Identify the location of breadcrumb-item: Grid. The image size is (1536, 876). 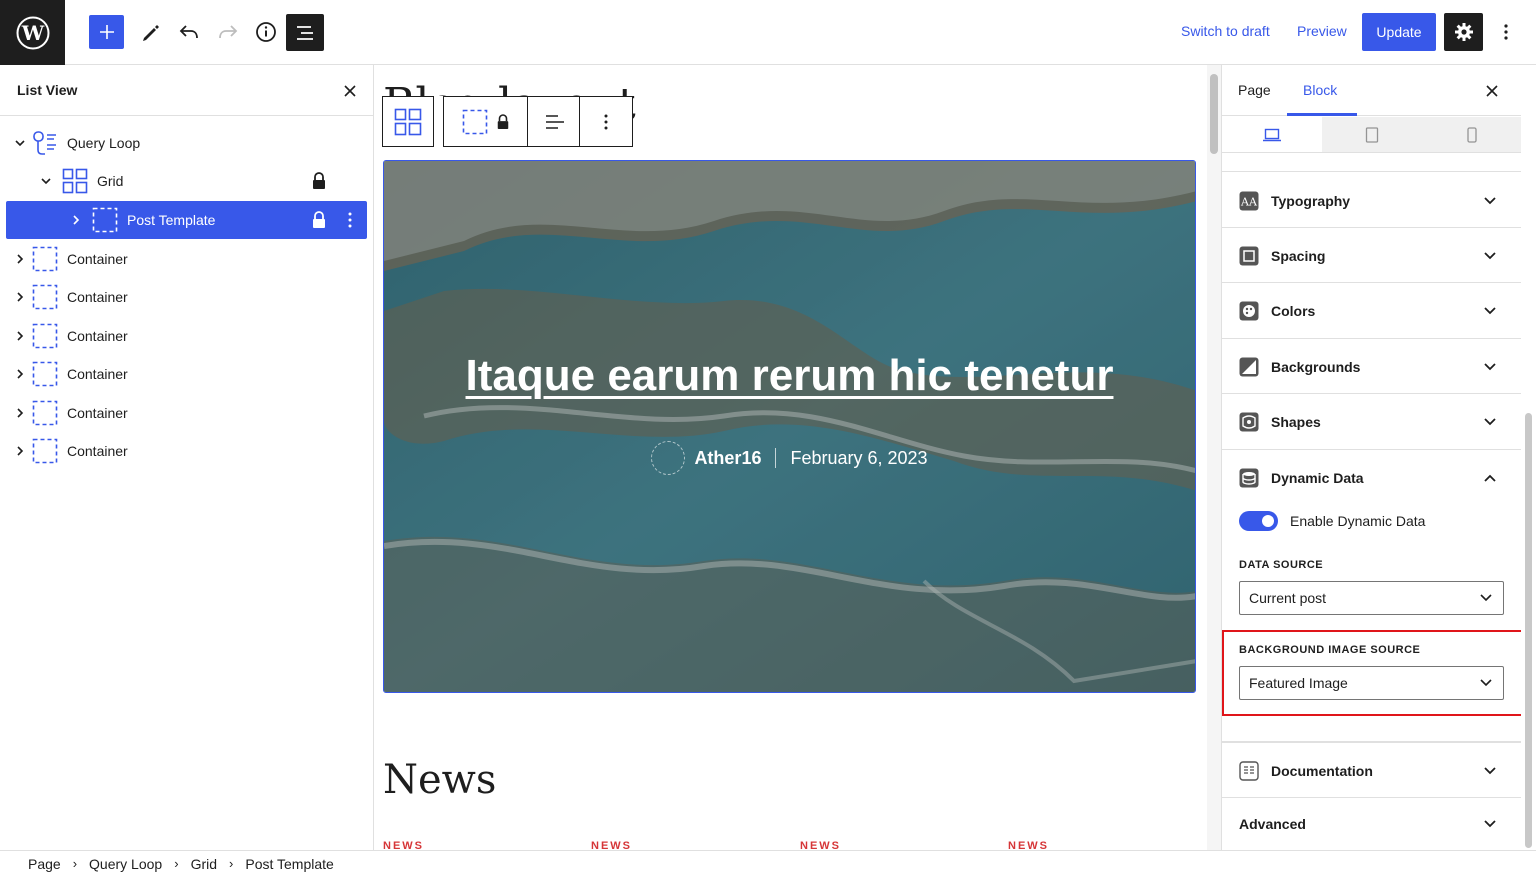
(204, 864).